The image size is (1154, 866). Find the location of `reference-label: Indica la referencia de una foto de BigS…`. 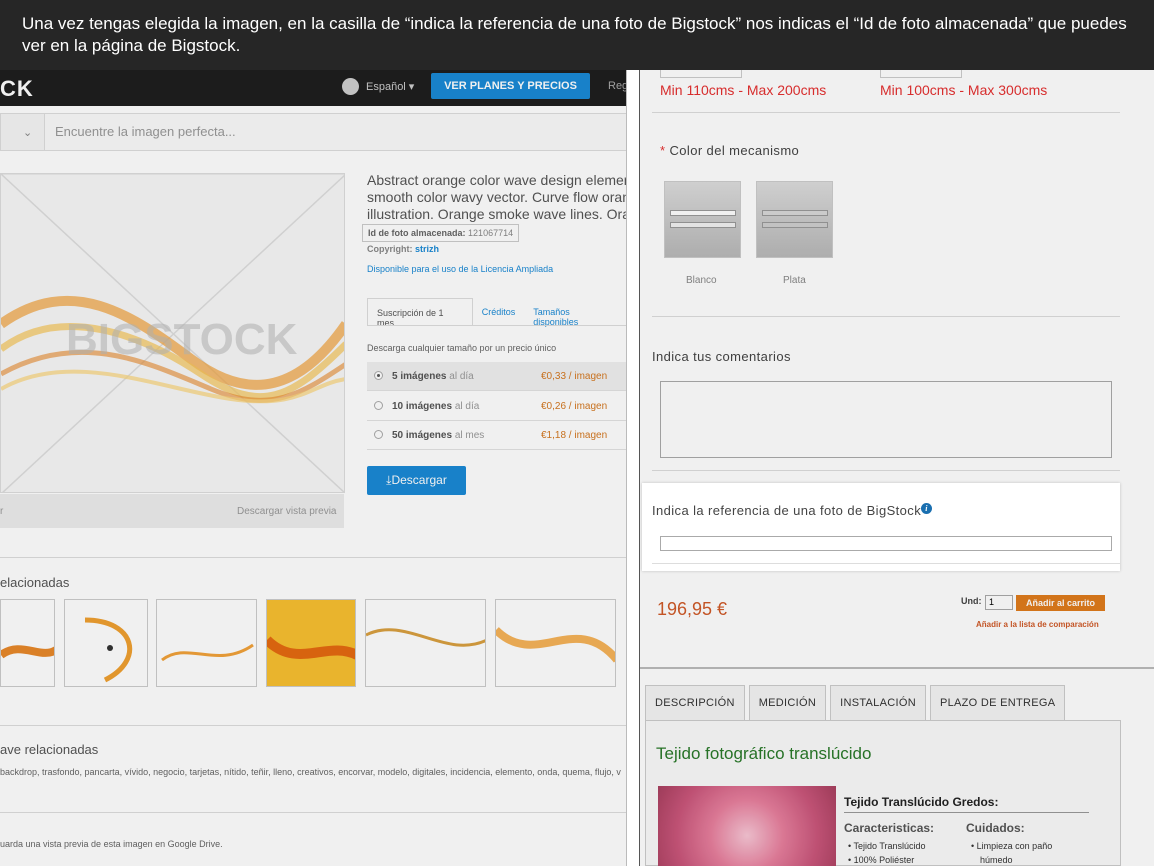

reference-label: Indica la referencia de una foto de BigS… is located at coordinates (792, 510).